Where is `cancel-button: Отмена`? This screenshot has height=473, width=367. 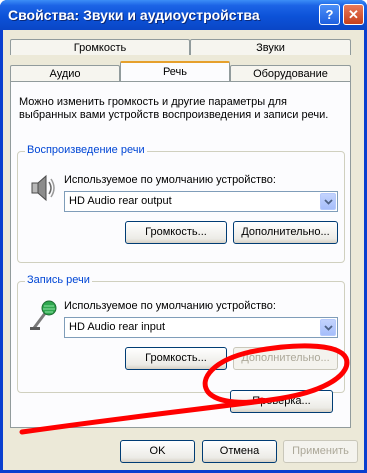
cancel-button: Отмена is located at coordinates (239, 451).